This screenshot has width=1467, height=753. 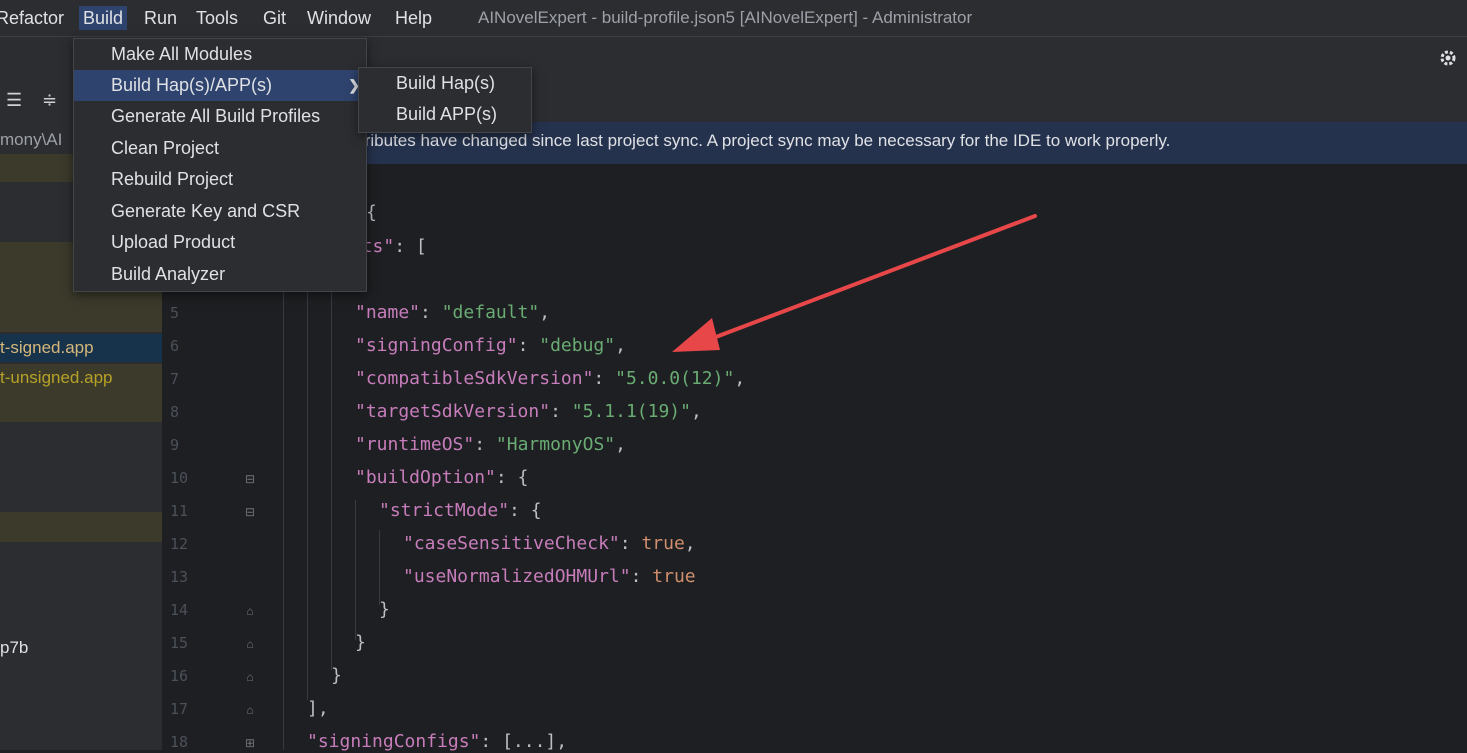 What do you see at coordinates (175, 313) in the screenshot?
I see `line-number: 5` at bounding box center [175, 313].